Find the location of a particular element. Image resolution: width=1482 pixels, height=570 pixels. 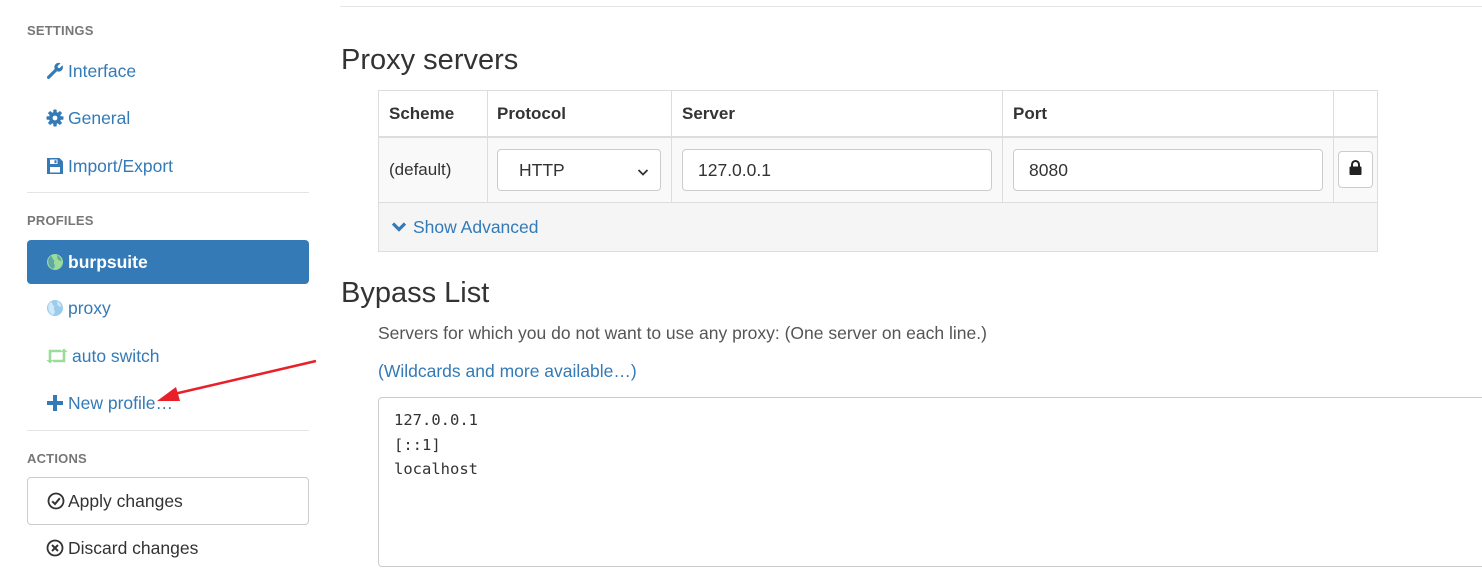

sidebar-item-proxy: proxy is located at coordinates (168, 308).